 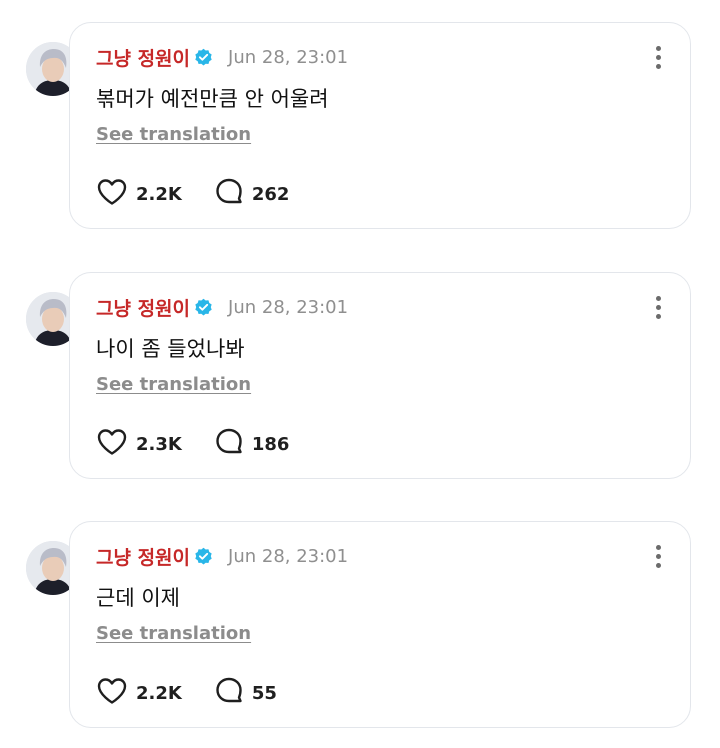 I want to click on reply-count: 262, so click(x=270, y=194).